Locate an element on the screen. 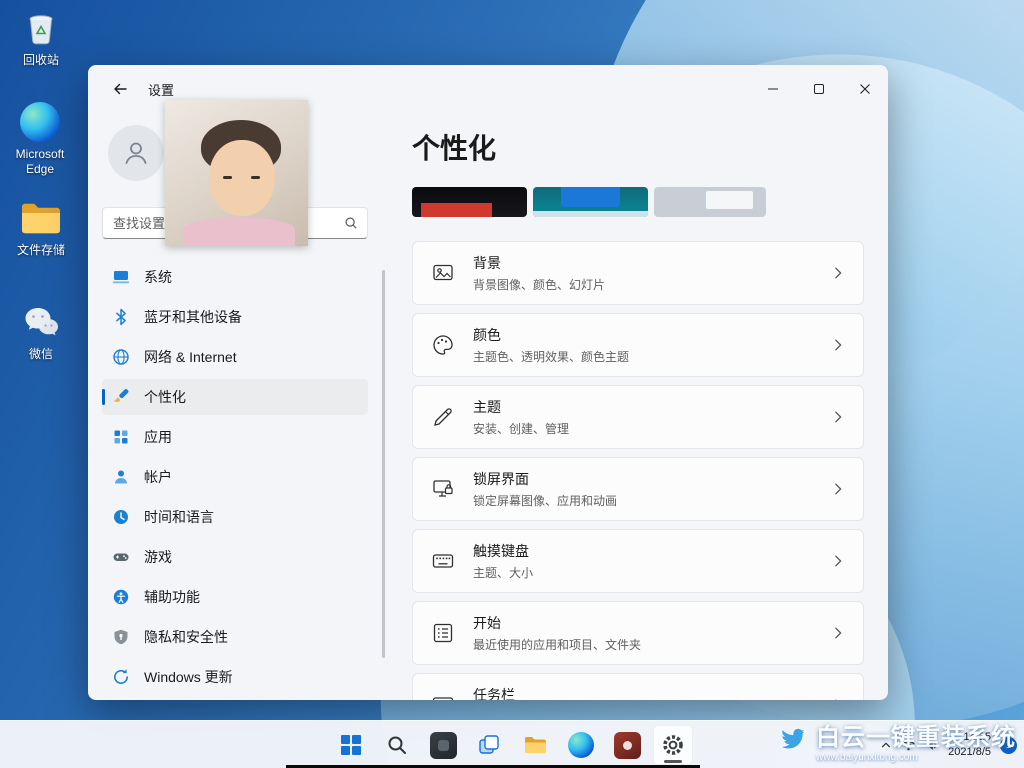 Image resolution: width=1024 pixels, height=768 pixels. file-explorer-icon is located at coordinates (535, 745).